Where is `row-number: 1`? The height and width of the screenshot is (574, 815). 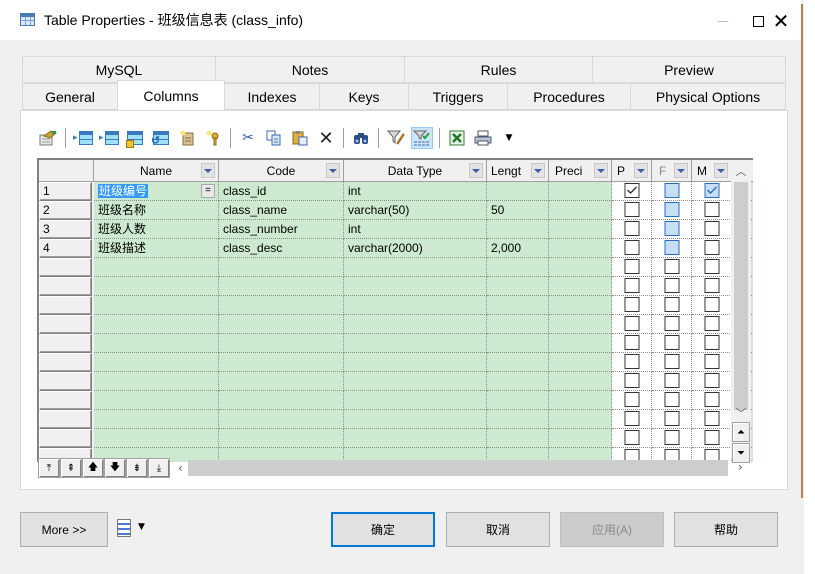
row-number: 1 is located at coordinates (65, 191).